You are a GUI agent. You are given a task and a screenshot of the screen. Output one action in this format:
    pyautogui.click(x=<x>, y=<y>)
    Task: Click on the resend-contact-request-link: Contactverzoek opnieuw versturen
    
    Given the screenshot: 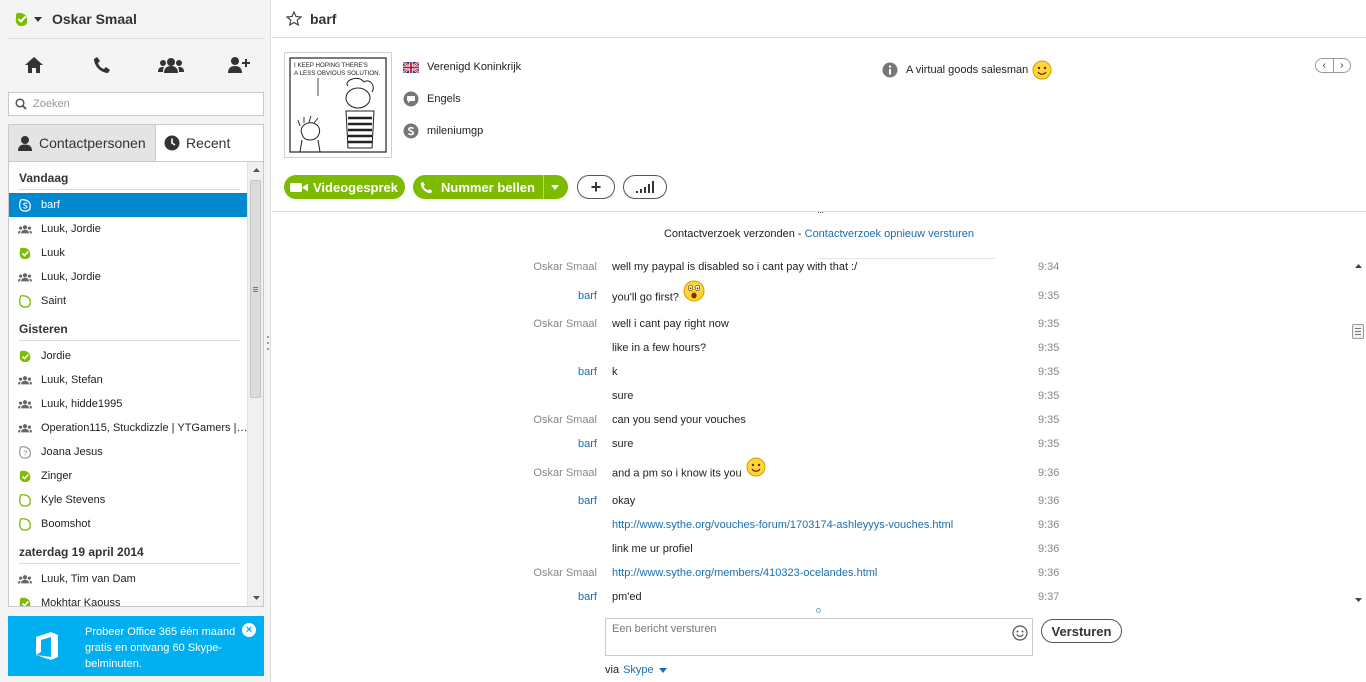 What is the action you would take?
    pyautogui.click(x=889, y=234)
    